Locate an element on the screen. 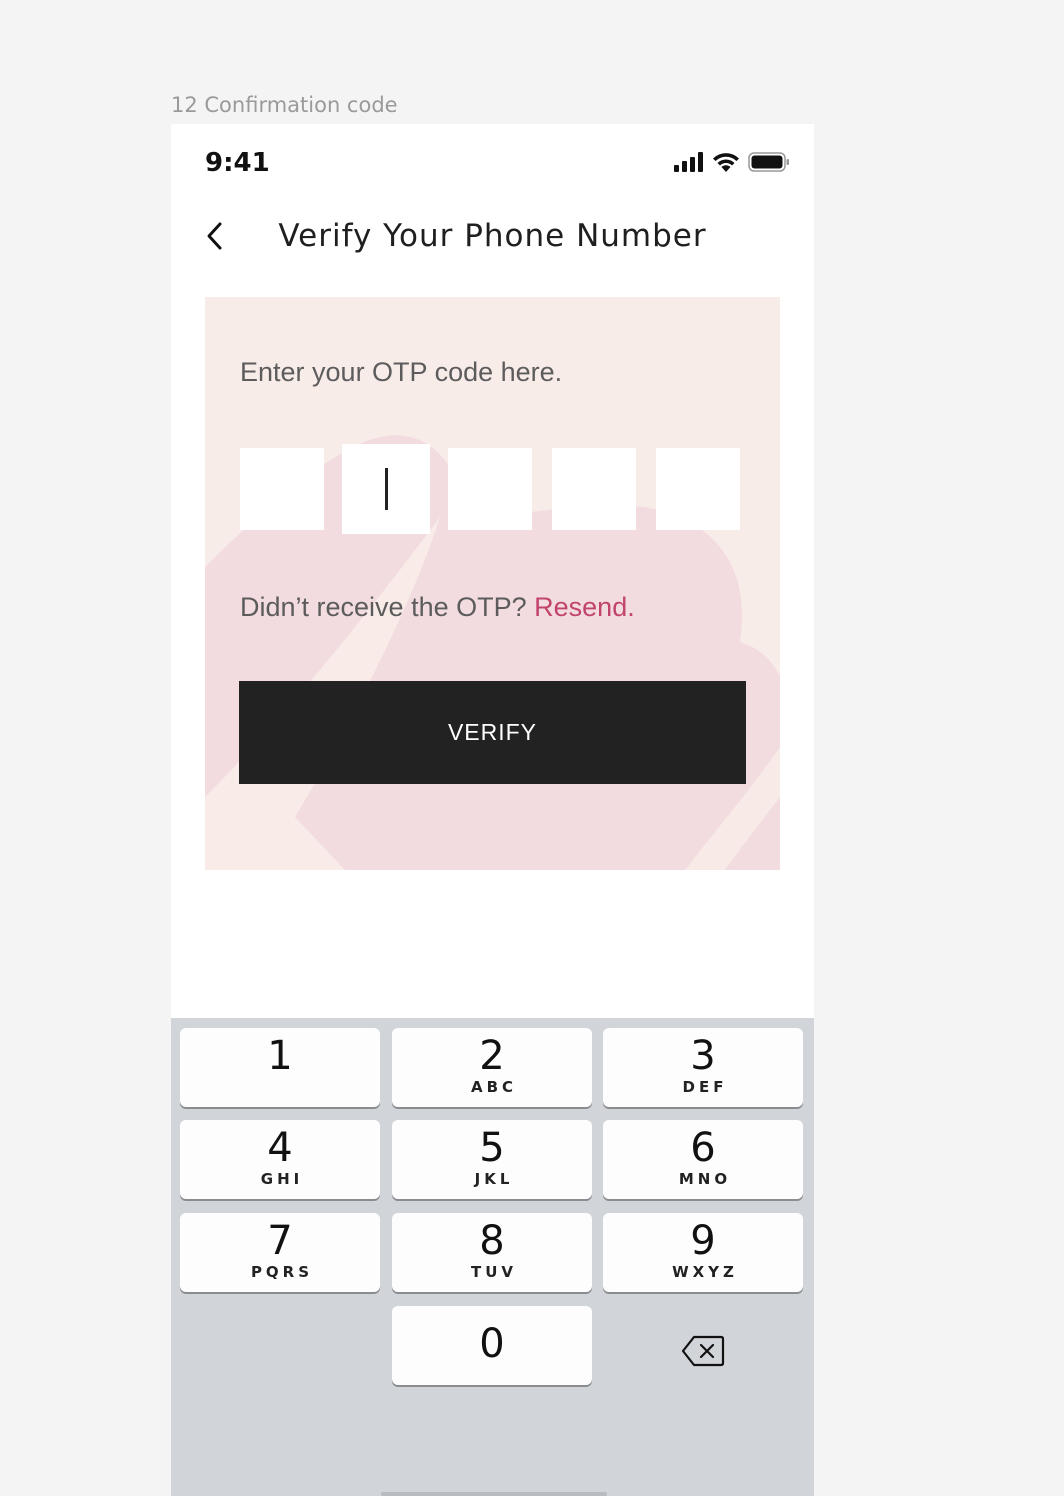 The image size is (1064, 1496). key-4: 4 GHI is located at coordinates (280, 1159).